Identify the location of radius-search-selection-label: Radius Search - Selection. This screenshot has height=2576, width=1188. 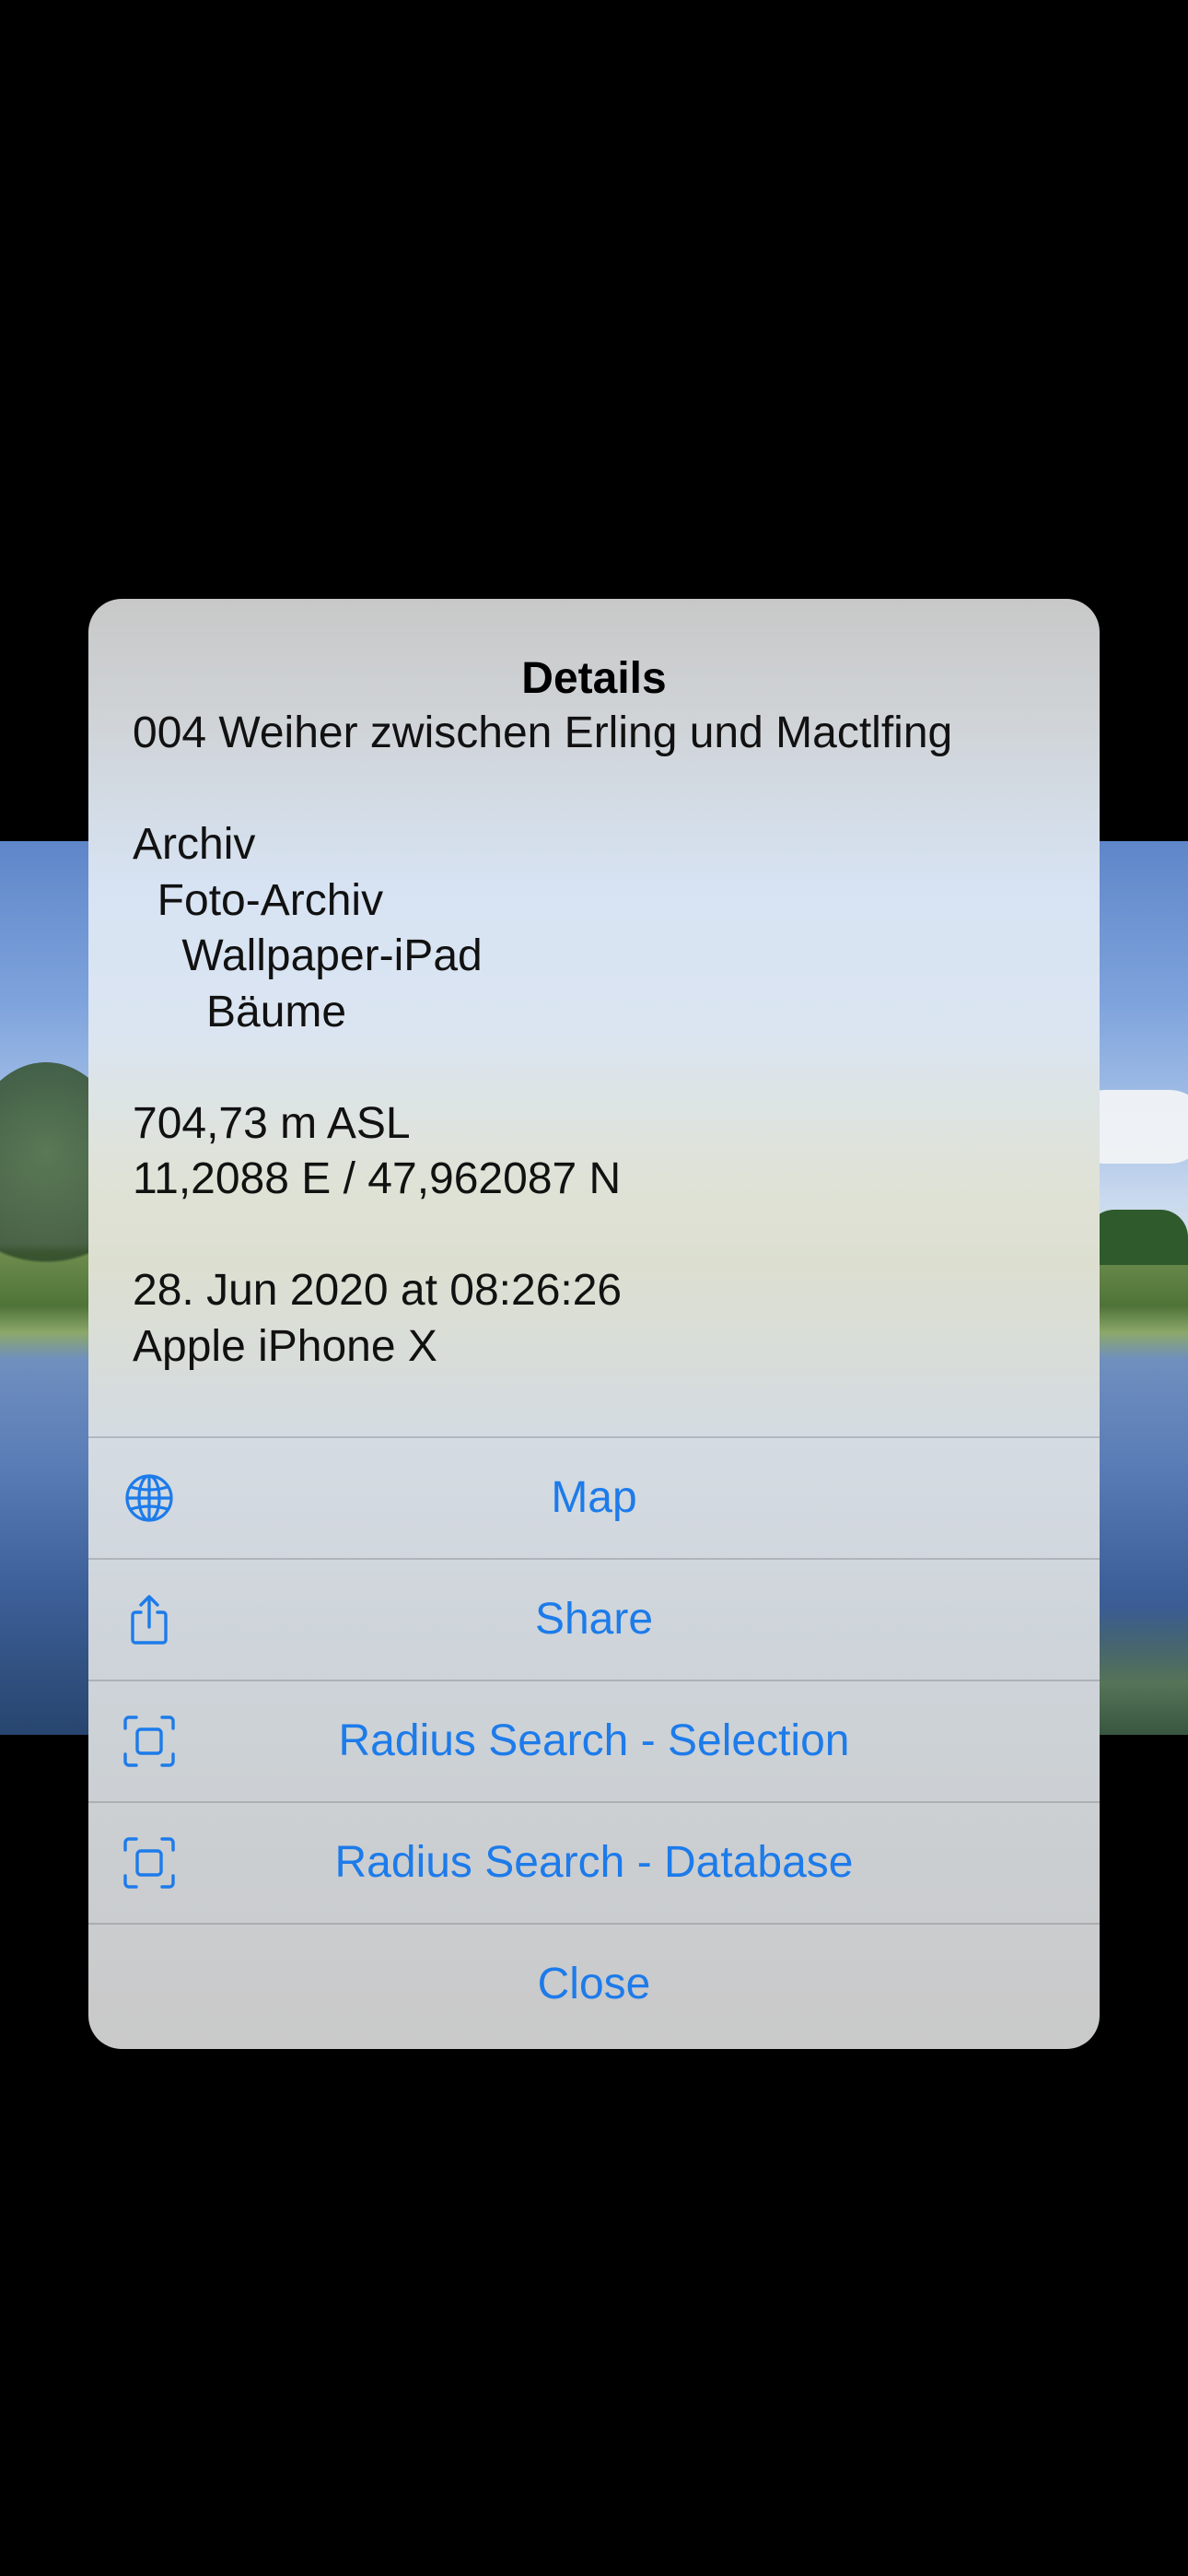
(594, 1740).